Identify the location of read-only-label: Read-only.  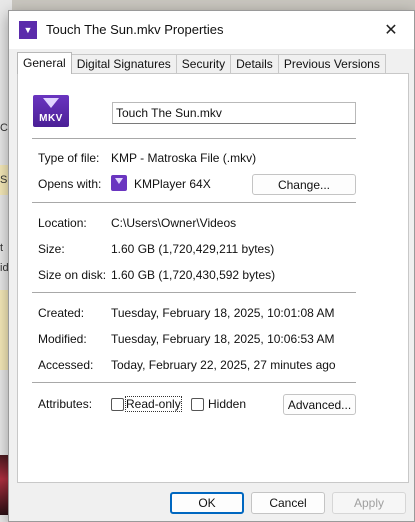
(153, 404).